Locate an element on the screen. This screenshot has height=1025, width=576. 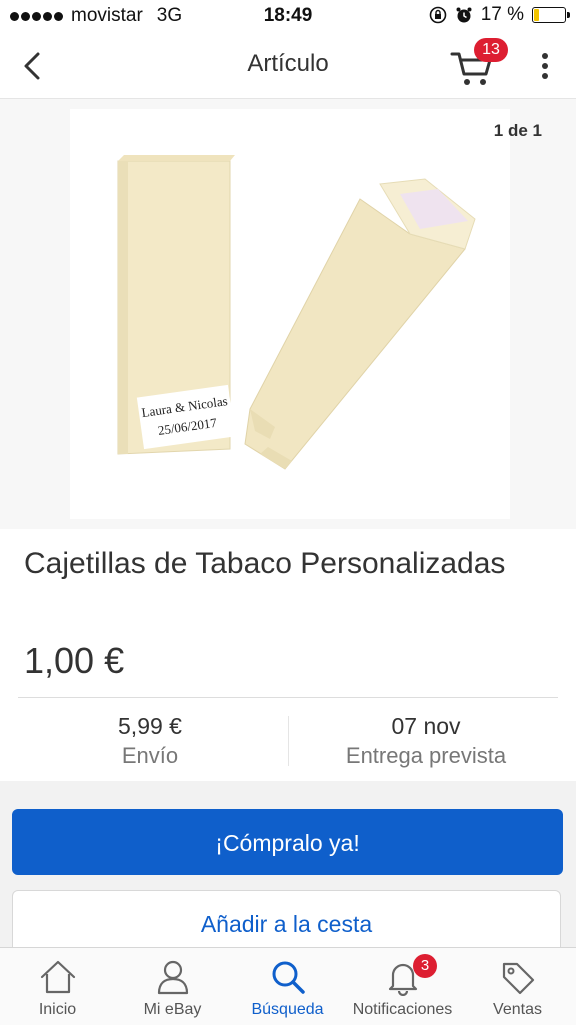
status-bar: movistar 3G 18:49 17 % is located at coordinates (288, 16).